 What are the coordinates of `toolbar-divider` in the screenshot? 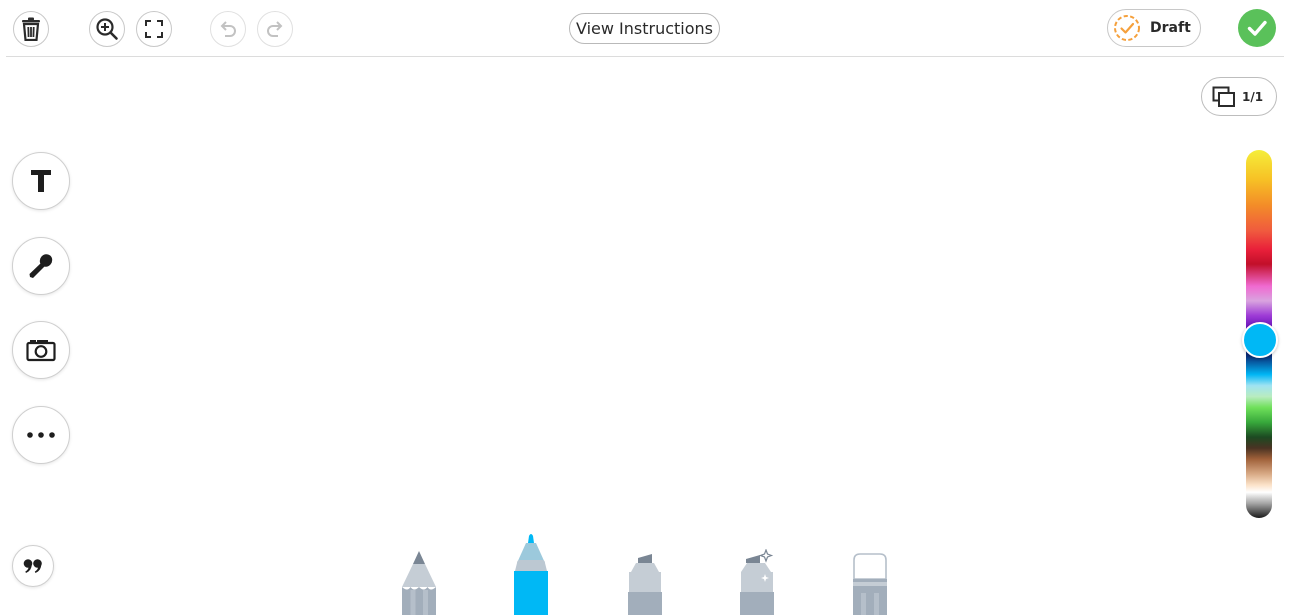 It's located at (645, 56).